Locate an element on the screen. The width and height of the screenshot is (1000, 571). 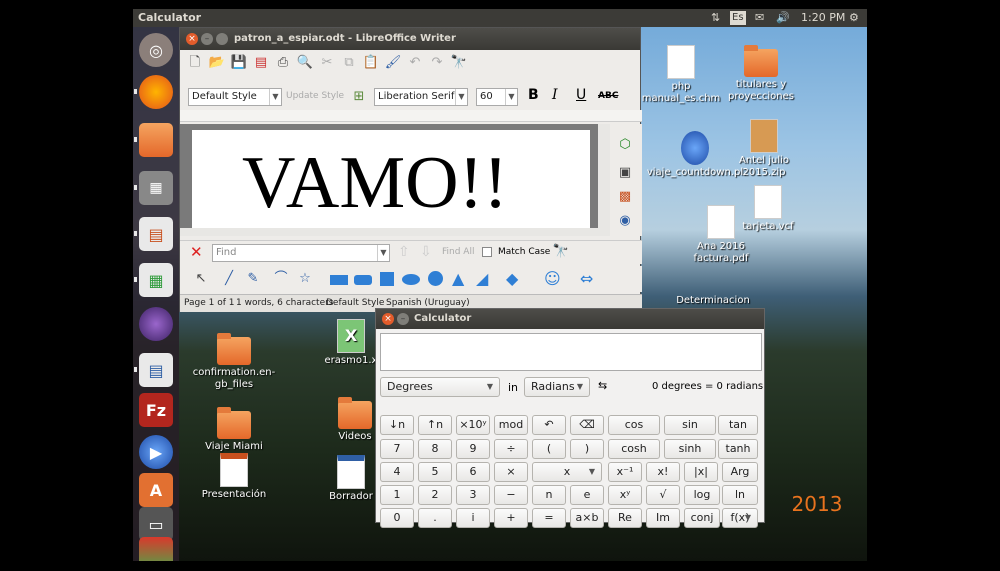
calc-key: × is located at coordinates (511, 472).